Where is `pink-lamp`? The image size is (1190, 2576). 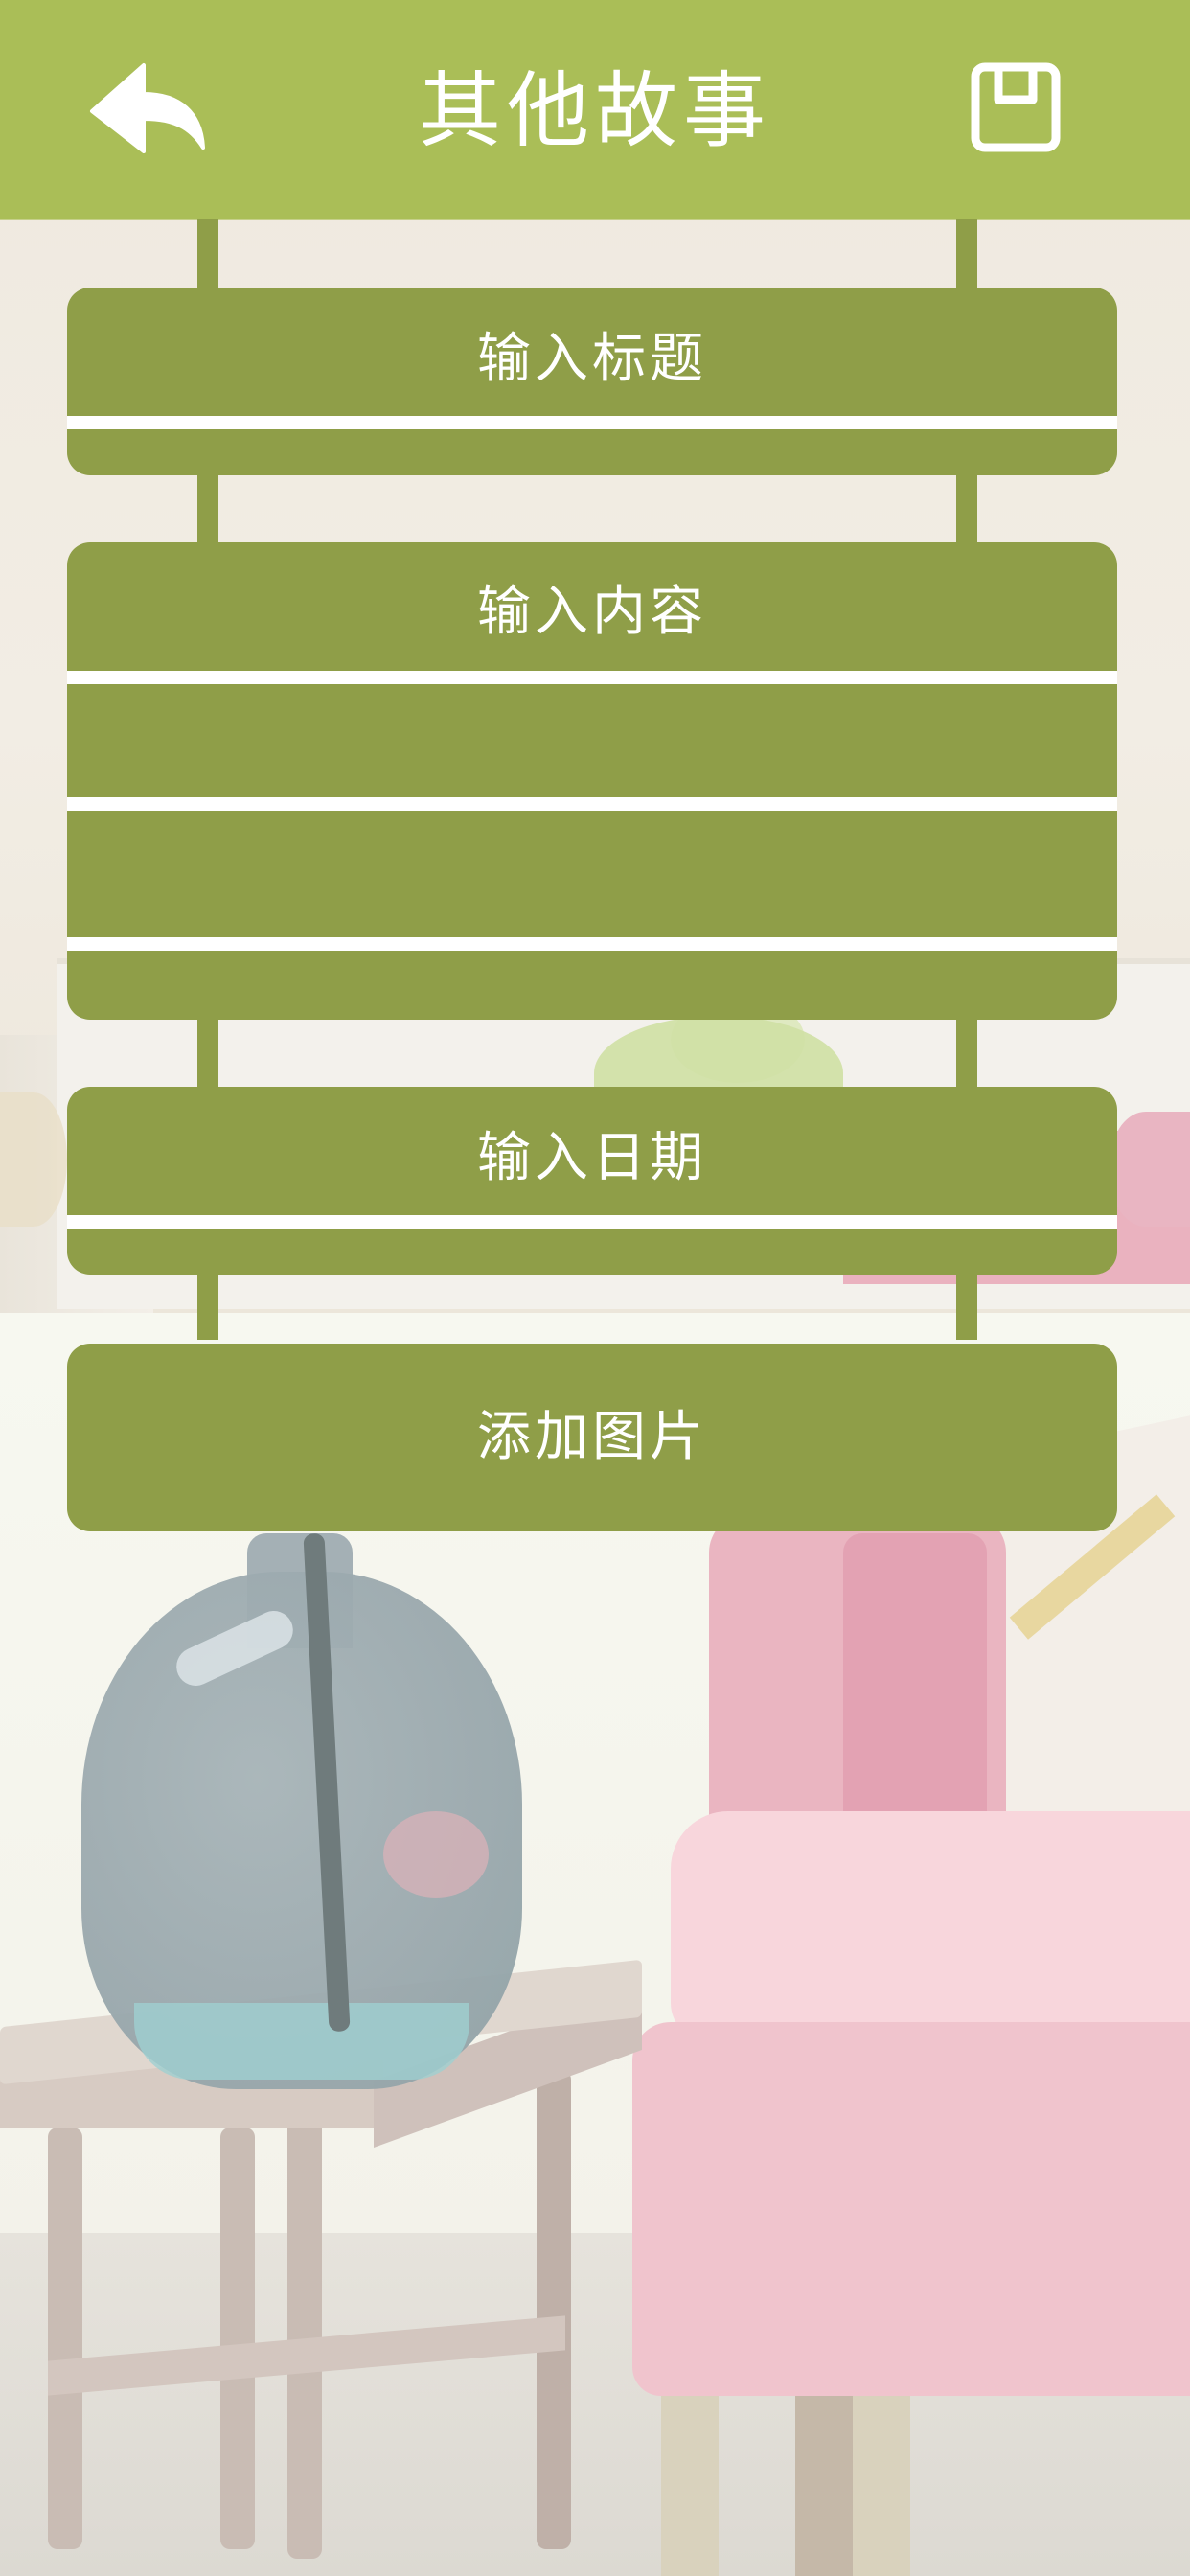 pink-lamp is located at coordinates (1151, 1169).